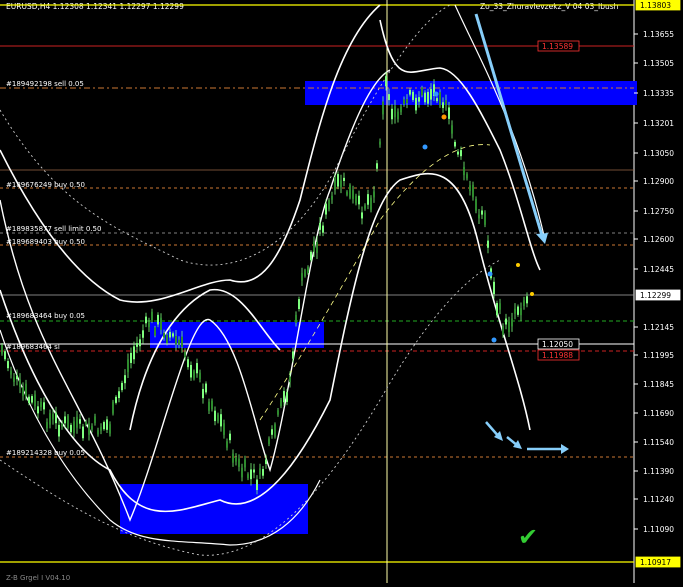  Describe the element at coordinates (528, 537) in the screenshot. I see `checkmark-icon: ✔` at that location.